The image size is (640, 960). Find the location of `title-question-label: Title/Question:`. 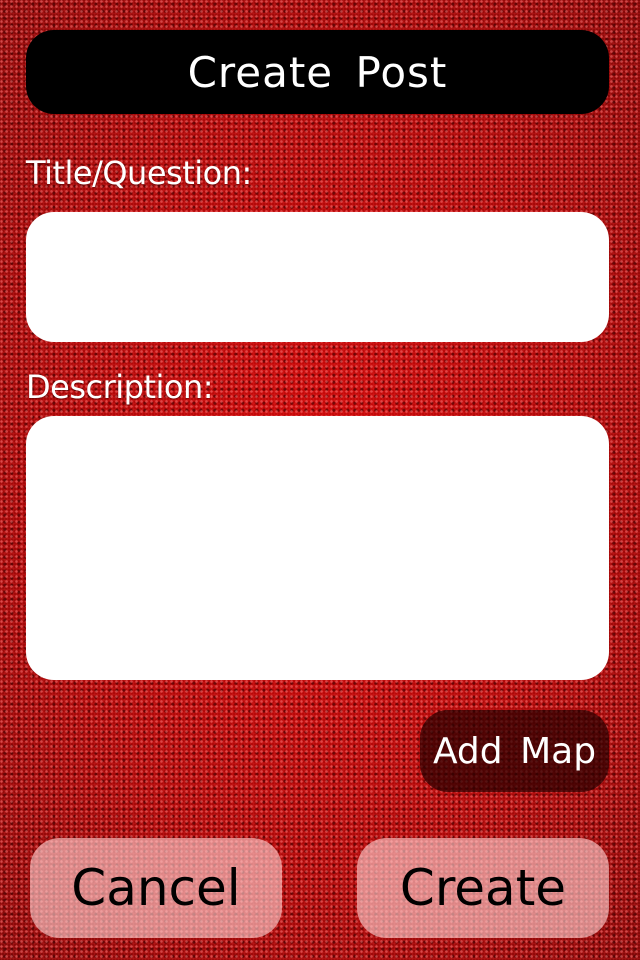

title-question-label: Title/Question: is located at coordinates (139, 173).